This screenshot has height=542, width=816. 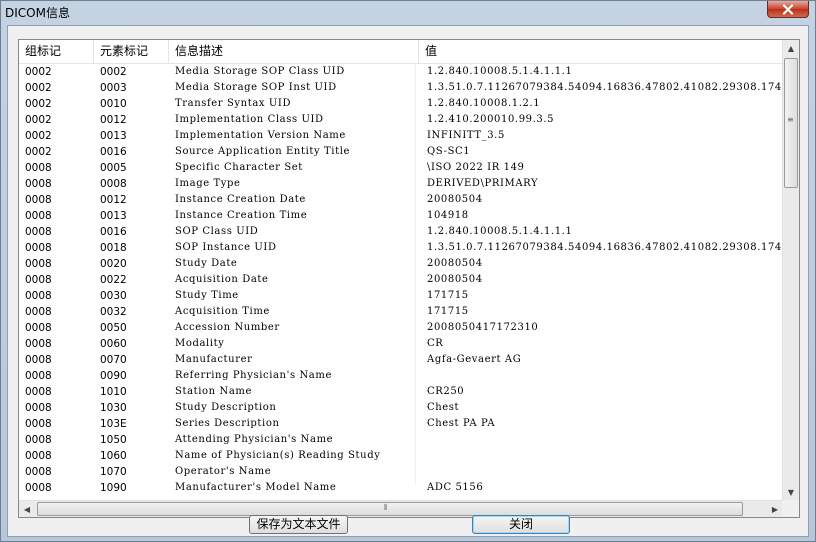 I want to click on title-bar: DICOM信息, so click(x=408, y=13).